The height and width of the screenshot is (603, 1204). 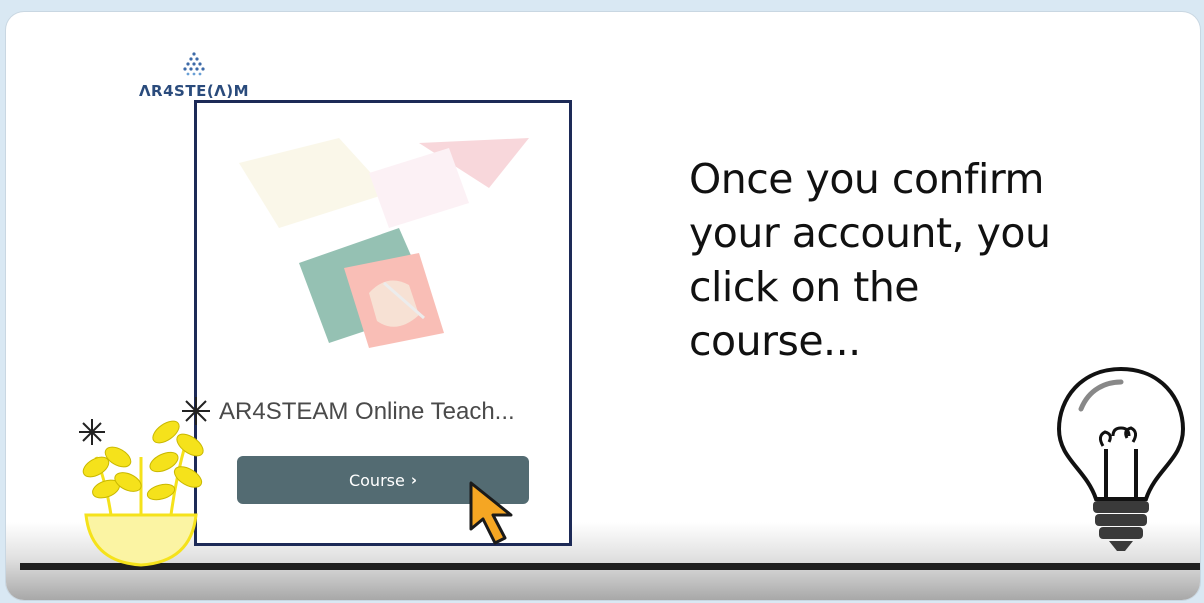 What do you see at coordinates (866, 179) in the screenshot?
I see `caption-line: Once you confirm` at bounding box center [866, 179].